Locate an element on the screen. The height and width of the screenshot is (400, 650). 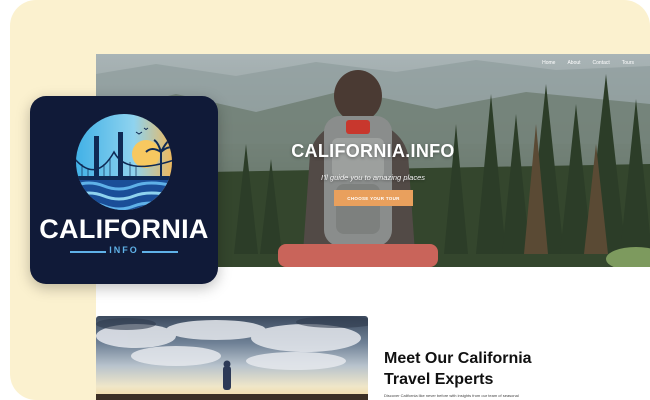
section-title-line-1: Meet Our California is located at coordinates (458, 358).